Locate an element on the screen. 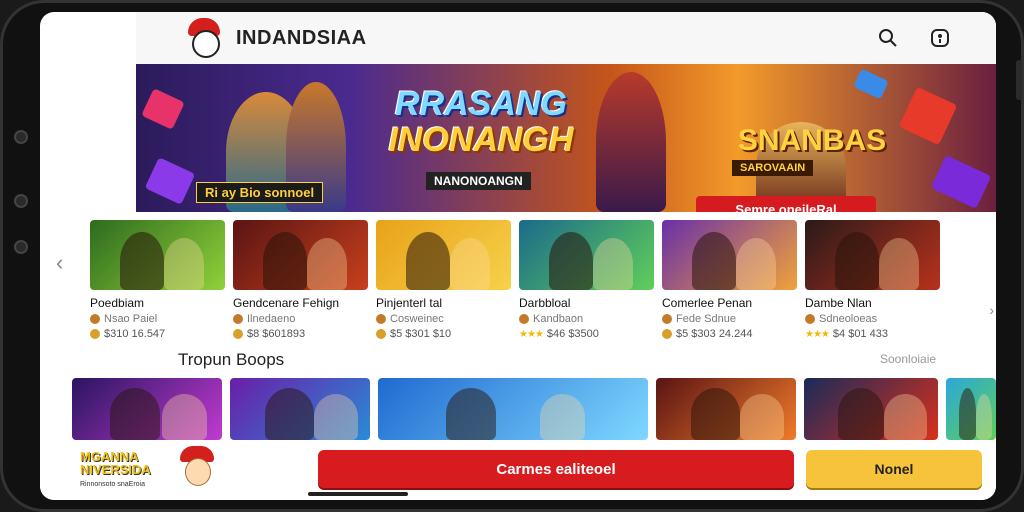 The height and width of the screenshot is (512, 1024). game-card: Pinjenterl tal Cosweinec $5 $301 $10 is located at coordinates (443, 280).